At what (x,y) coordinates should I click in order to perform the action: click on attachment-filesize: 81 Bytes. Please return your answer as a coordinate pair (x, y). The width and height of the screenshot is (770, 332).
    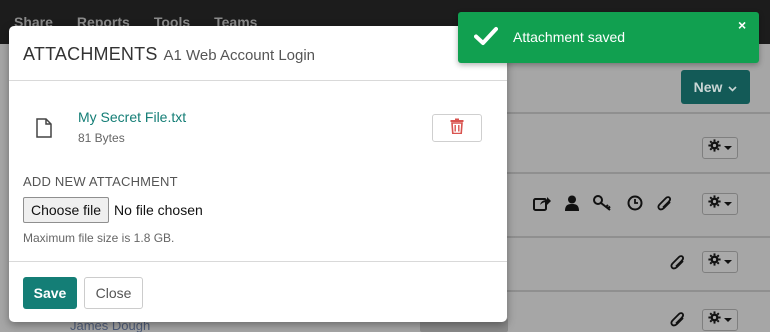
    Looking at the image, I should click on (101, 138).